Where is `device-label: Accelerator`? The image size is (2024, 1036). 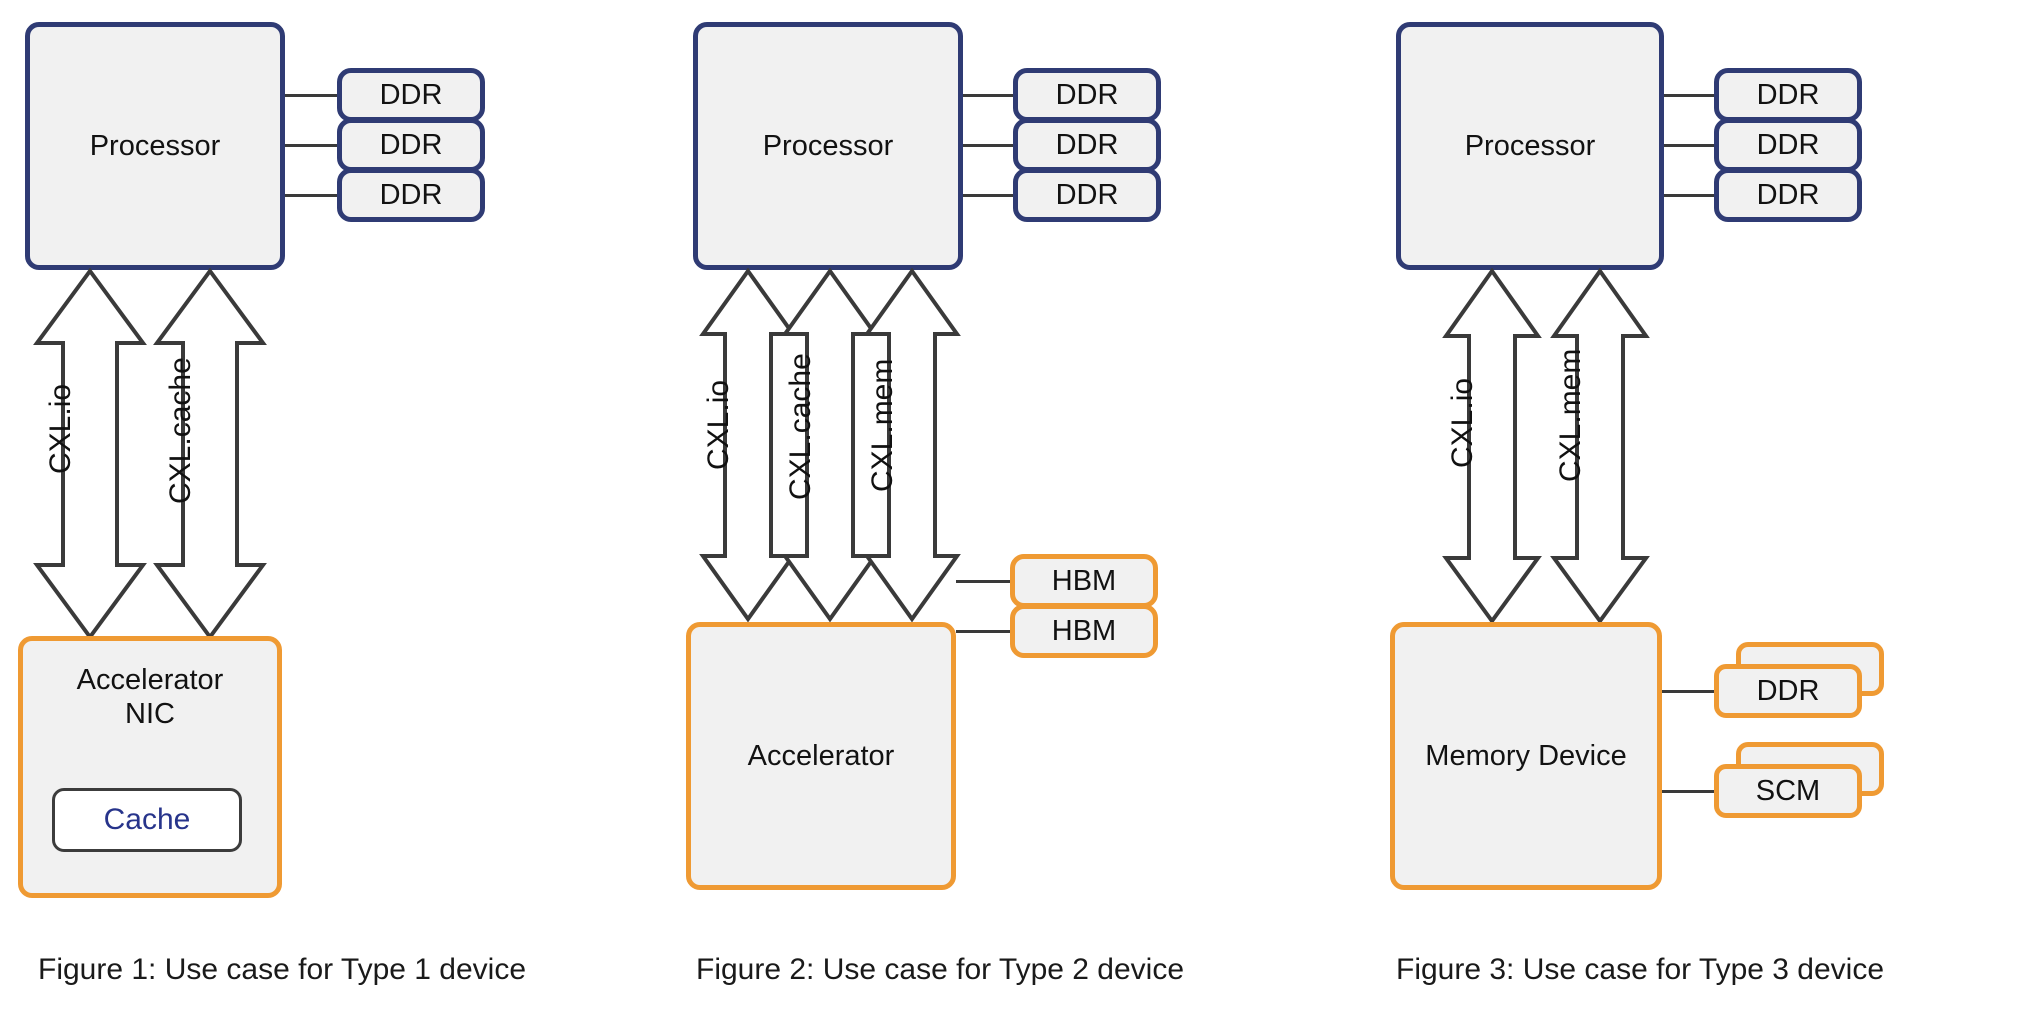 device-label: Accelerator is located at coordinates (821, 755).